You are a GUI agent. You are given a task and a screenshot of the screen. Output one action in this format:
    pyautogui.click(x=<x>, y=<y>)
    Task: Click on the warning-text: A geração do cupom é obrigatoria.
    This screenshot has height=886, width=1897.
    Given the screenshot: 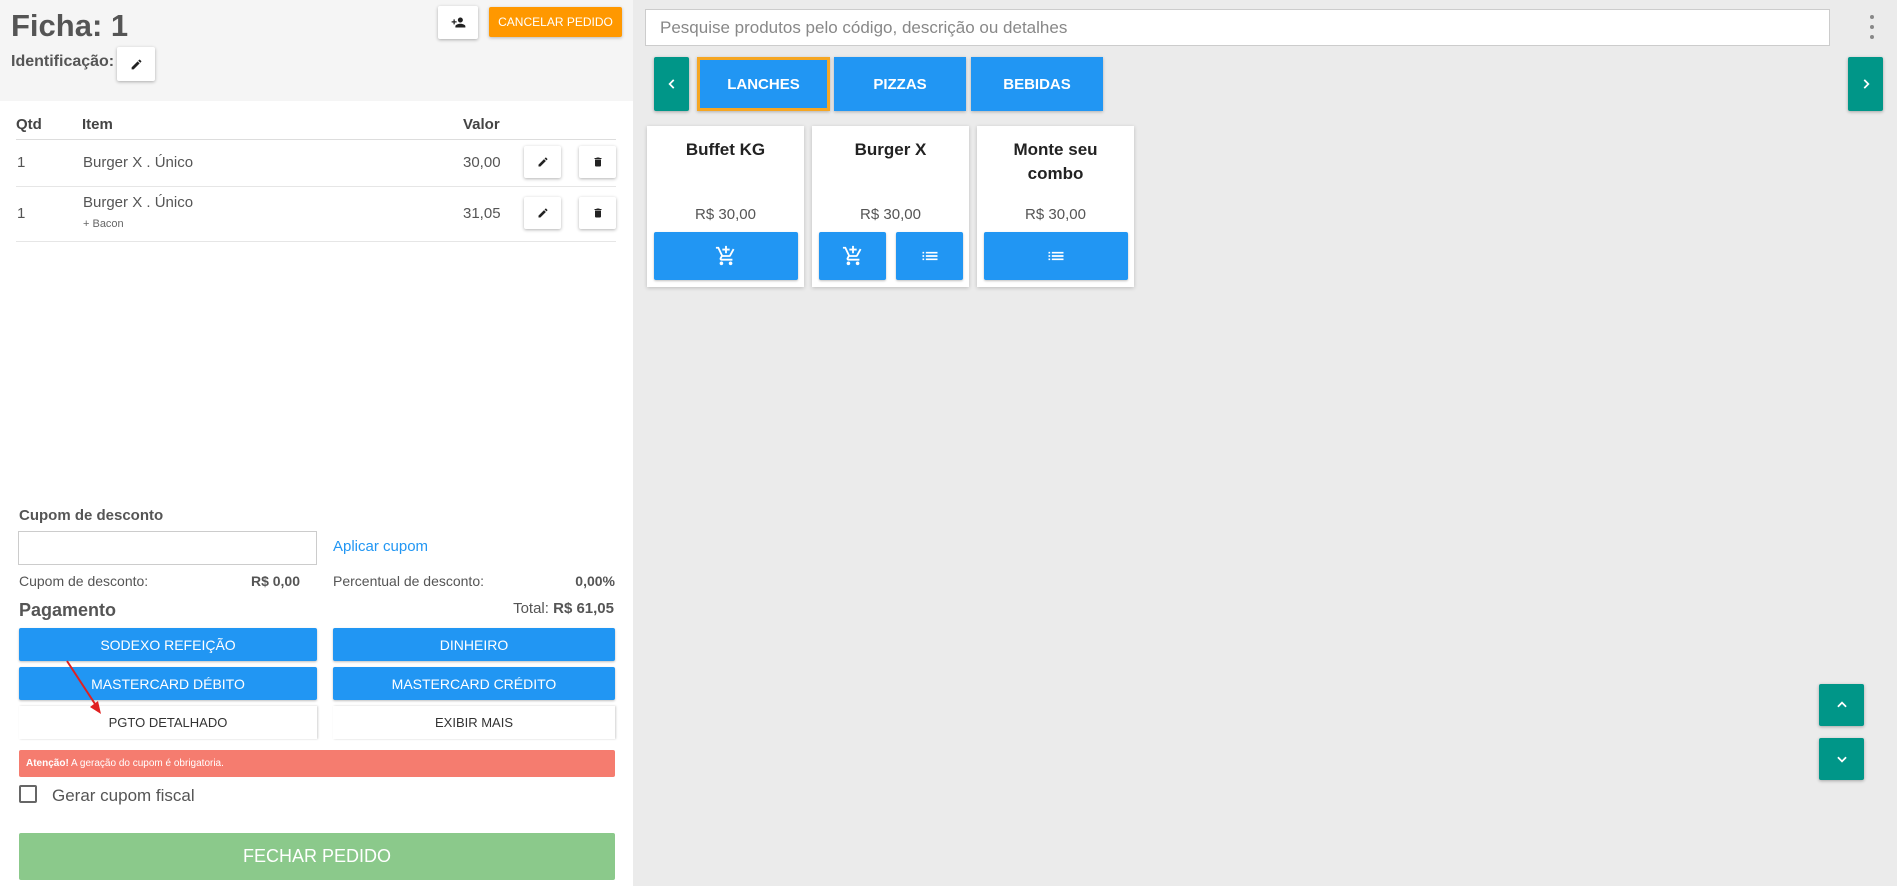 What is the action you would take?
    pyautogui.click(x=146, y=763)
    